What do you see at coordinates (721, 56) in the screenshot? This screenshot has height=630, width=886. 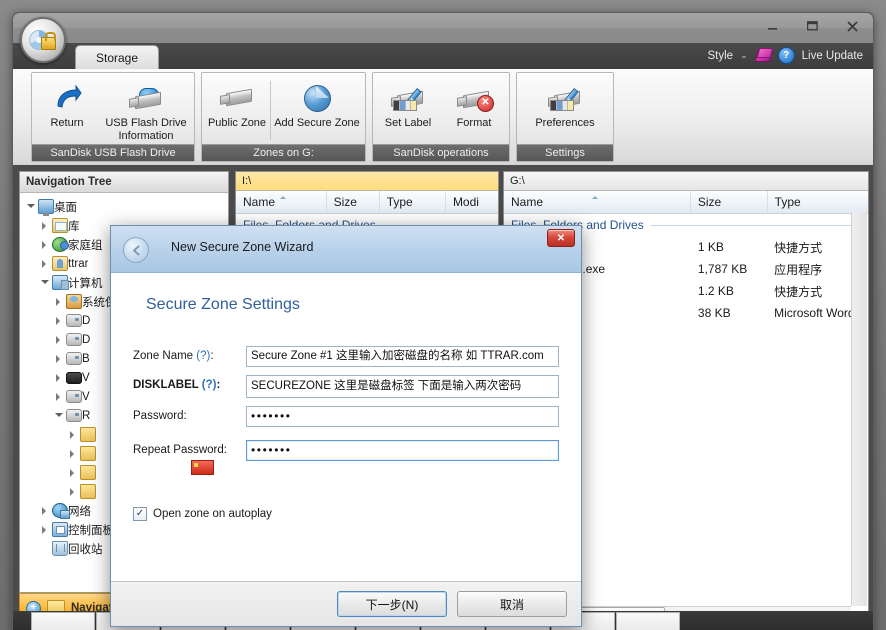 I see `style-label: Style` at bounding box center [721, 56].